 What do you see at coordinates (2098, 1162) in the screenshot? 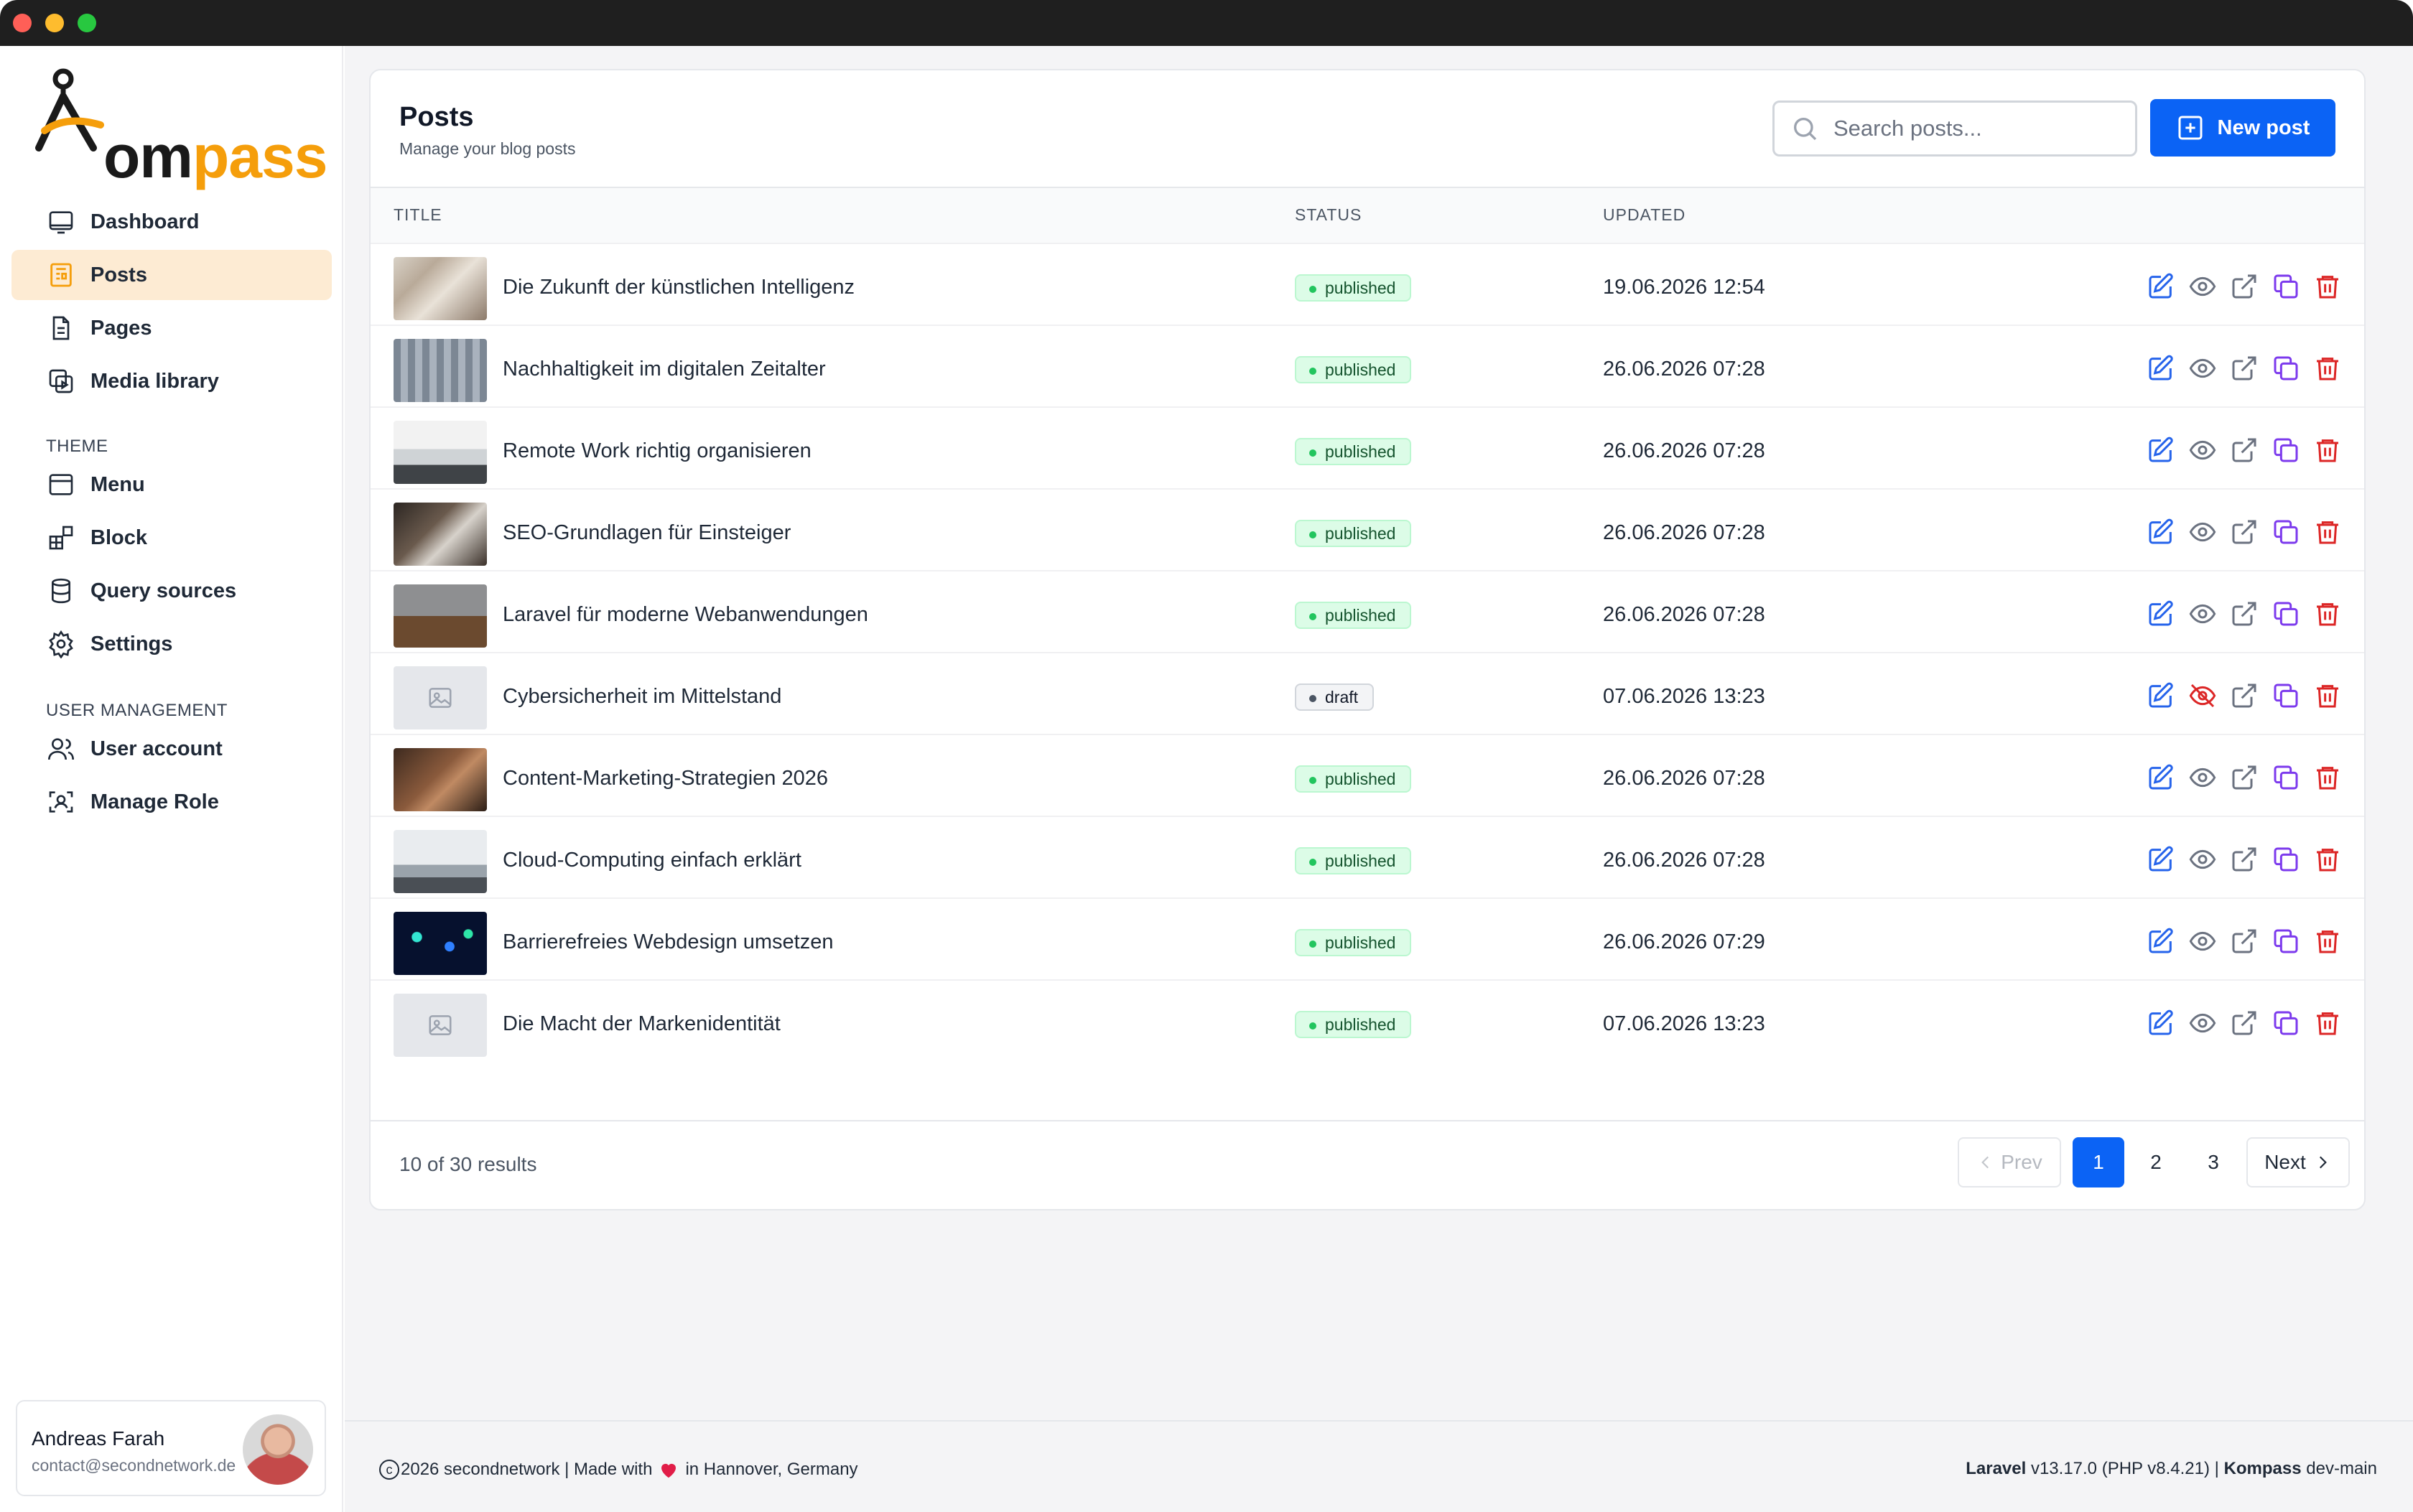
I see `page-1-button: 1` at bounding box center [2098, 1162].